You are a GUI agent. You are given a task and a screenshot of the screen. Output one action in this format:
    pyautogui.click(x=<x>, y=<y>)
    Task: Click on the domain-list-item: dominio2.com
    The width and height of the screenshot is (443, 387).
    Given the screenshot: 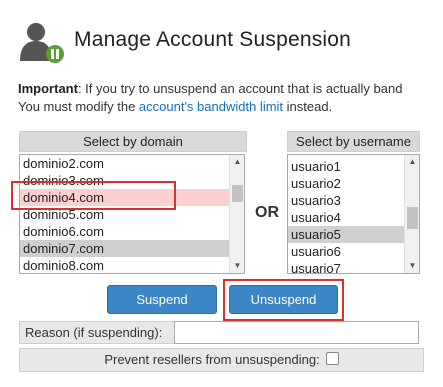 What is the action you would take?
    pyautogui.click(x=124, y=163)
    